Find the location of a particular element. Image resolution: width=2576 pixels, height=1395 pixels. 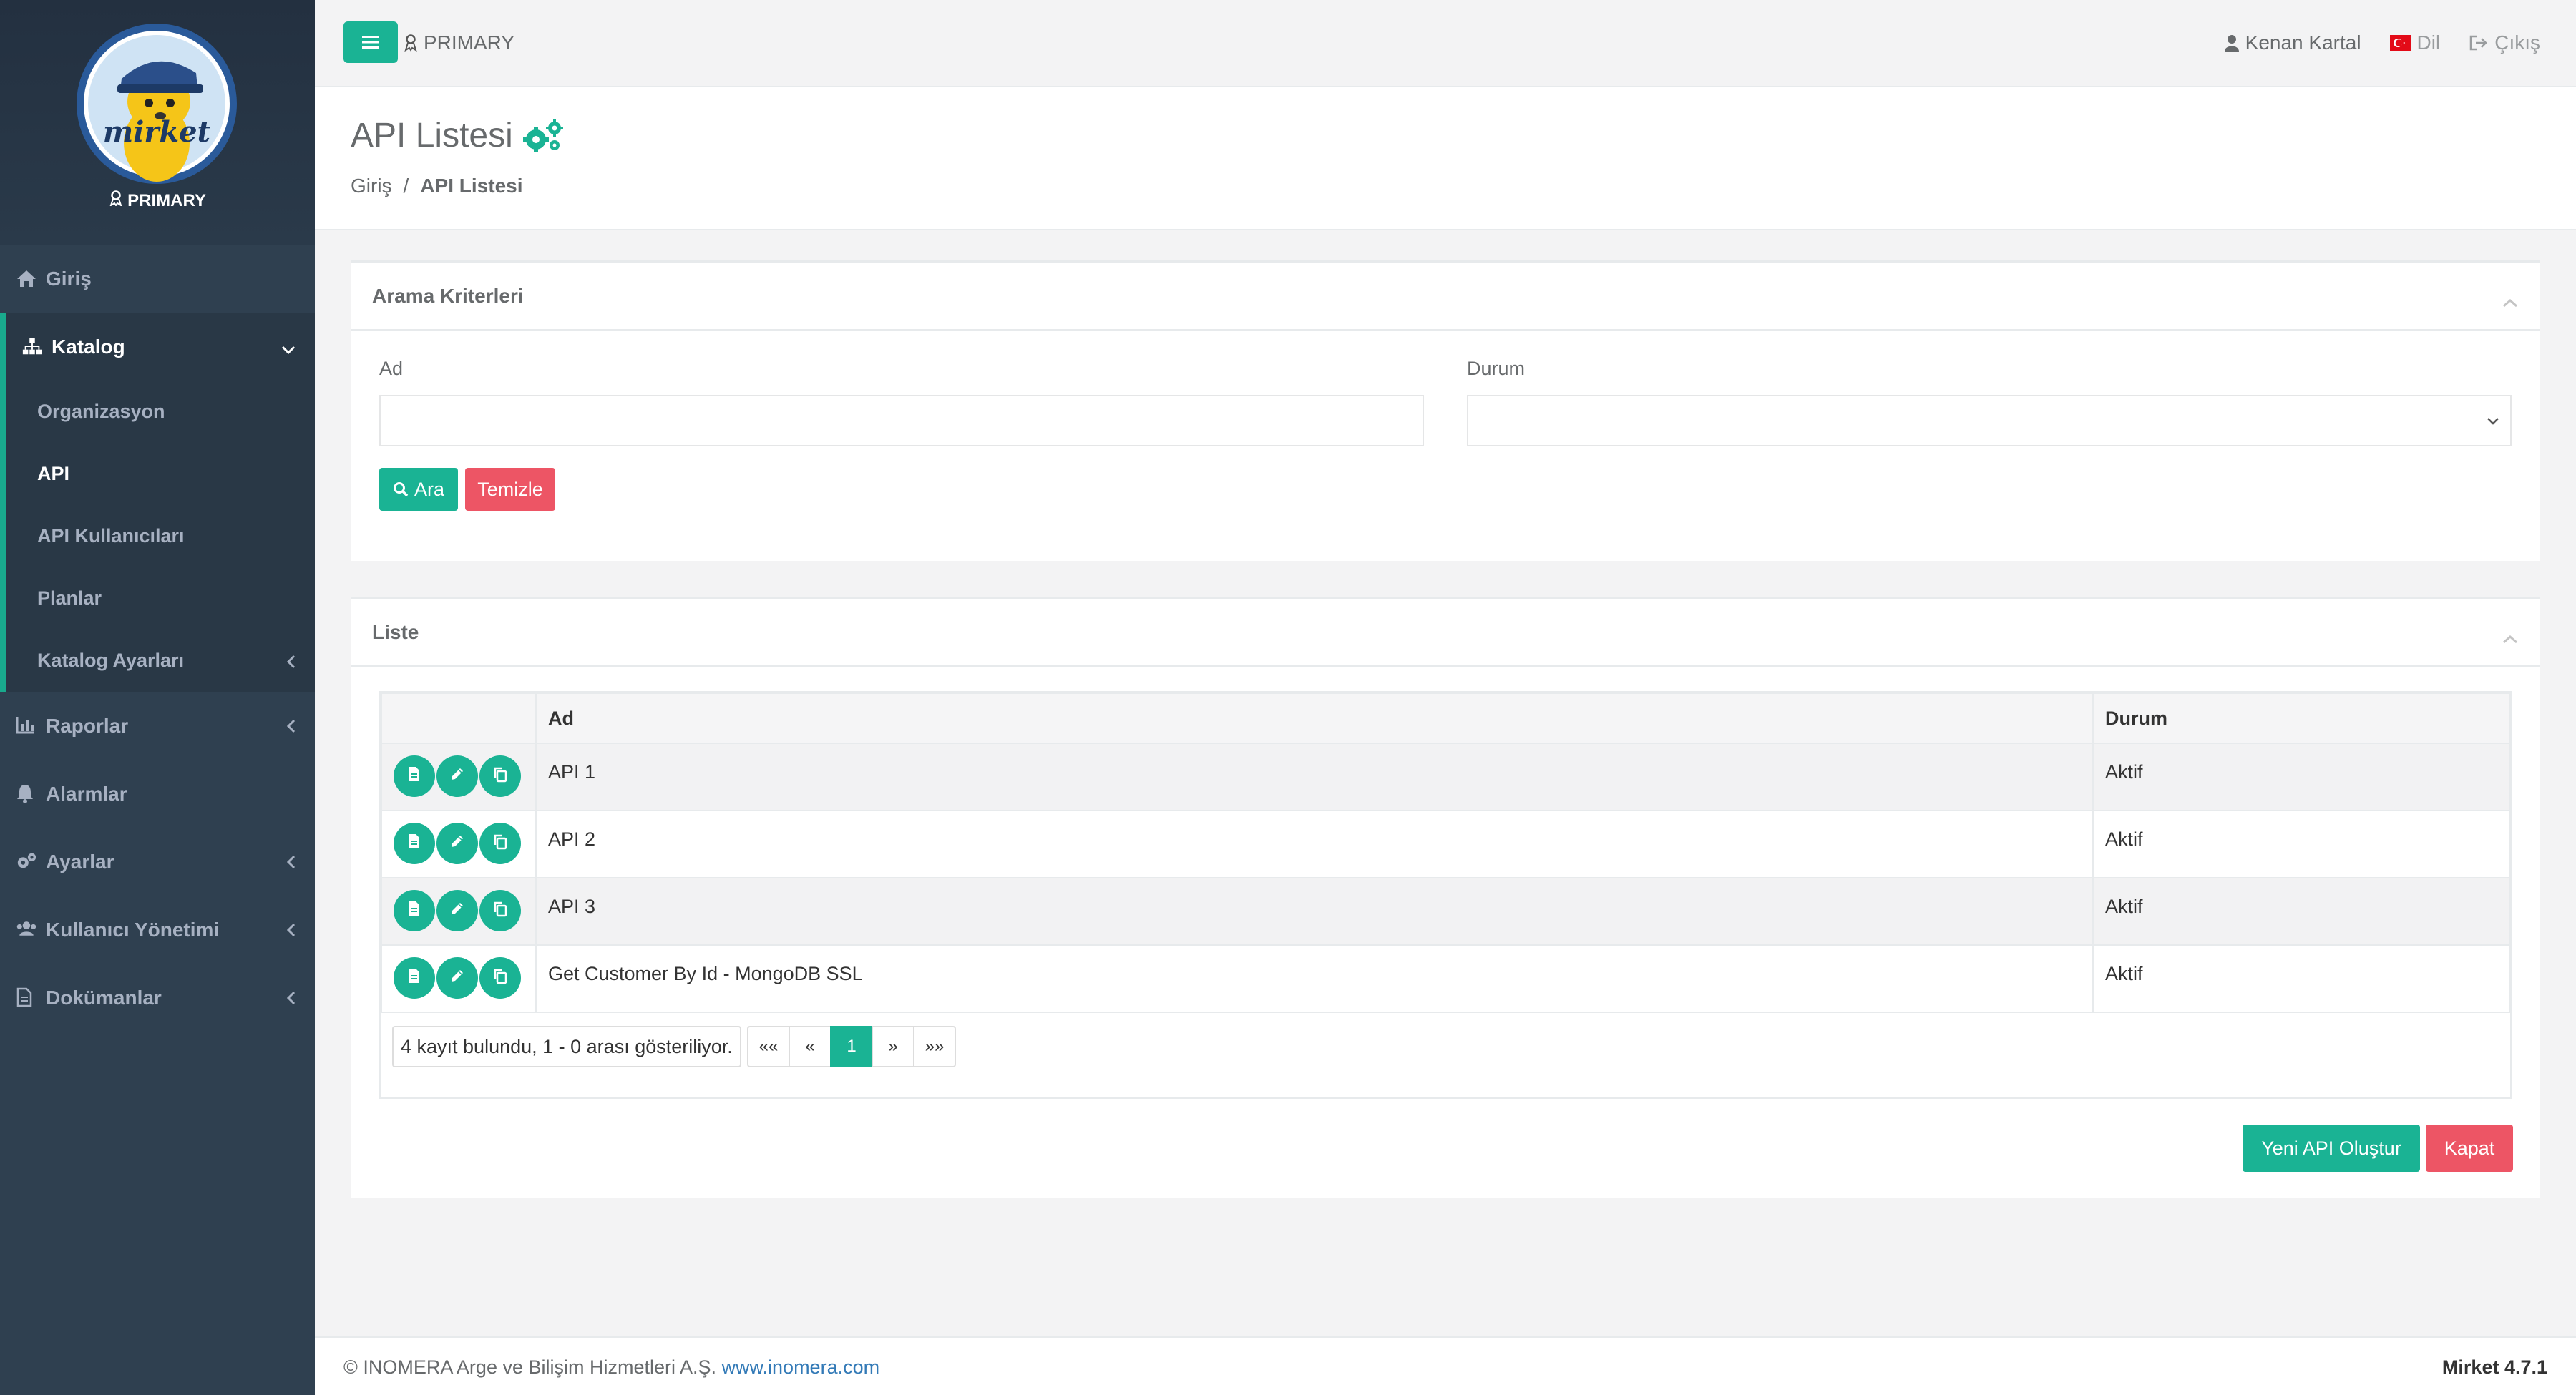

user-icon is located at coordinates (2231, 44).